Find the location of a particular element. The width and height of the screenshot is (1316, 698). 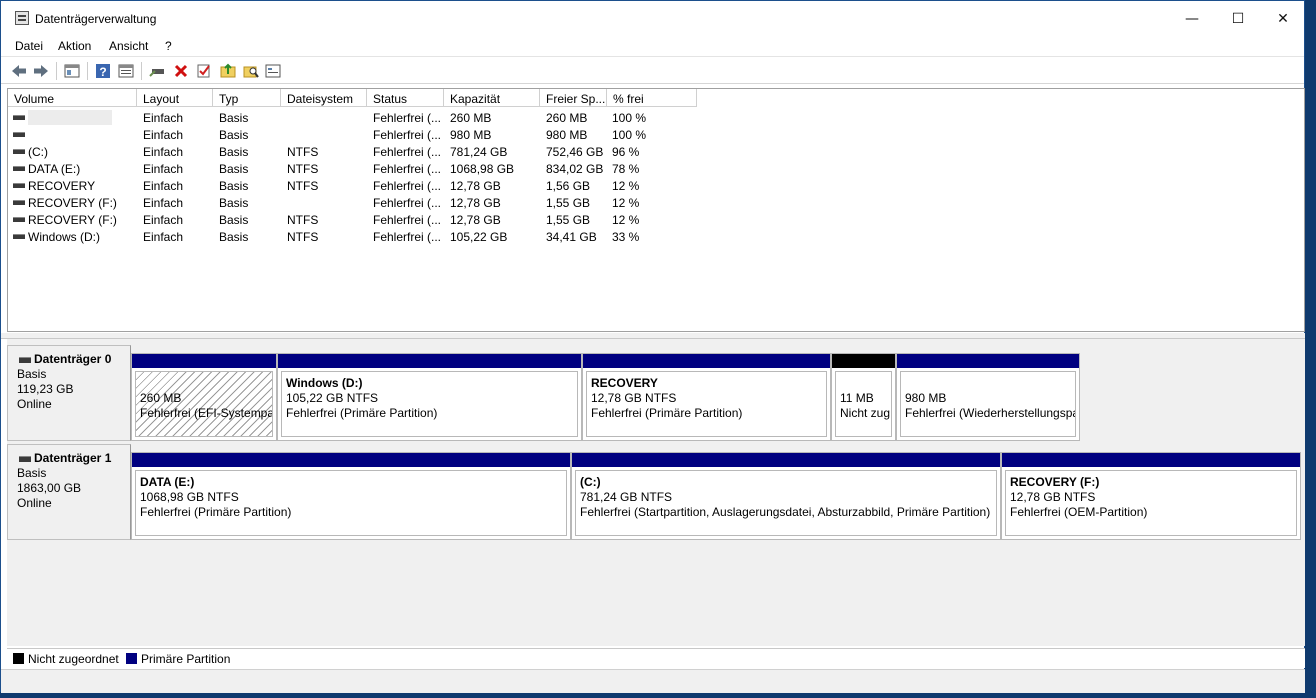

disk-size: 119,23 GB is located at coordinates (45, 389).